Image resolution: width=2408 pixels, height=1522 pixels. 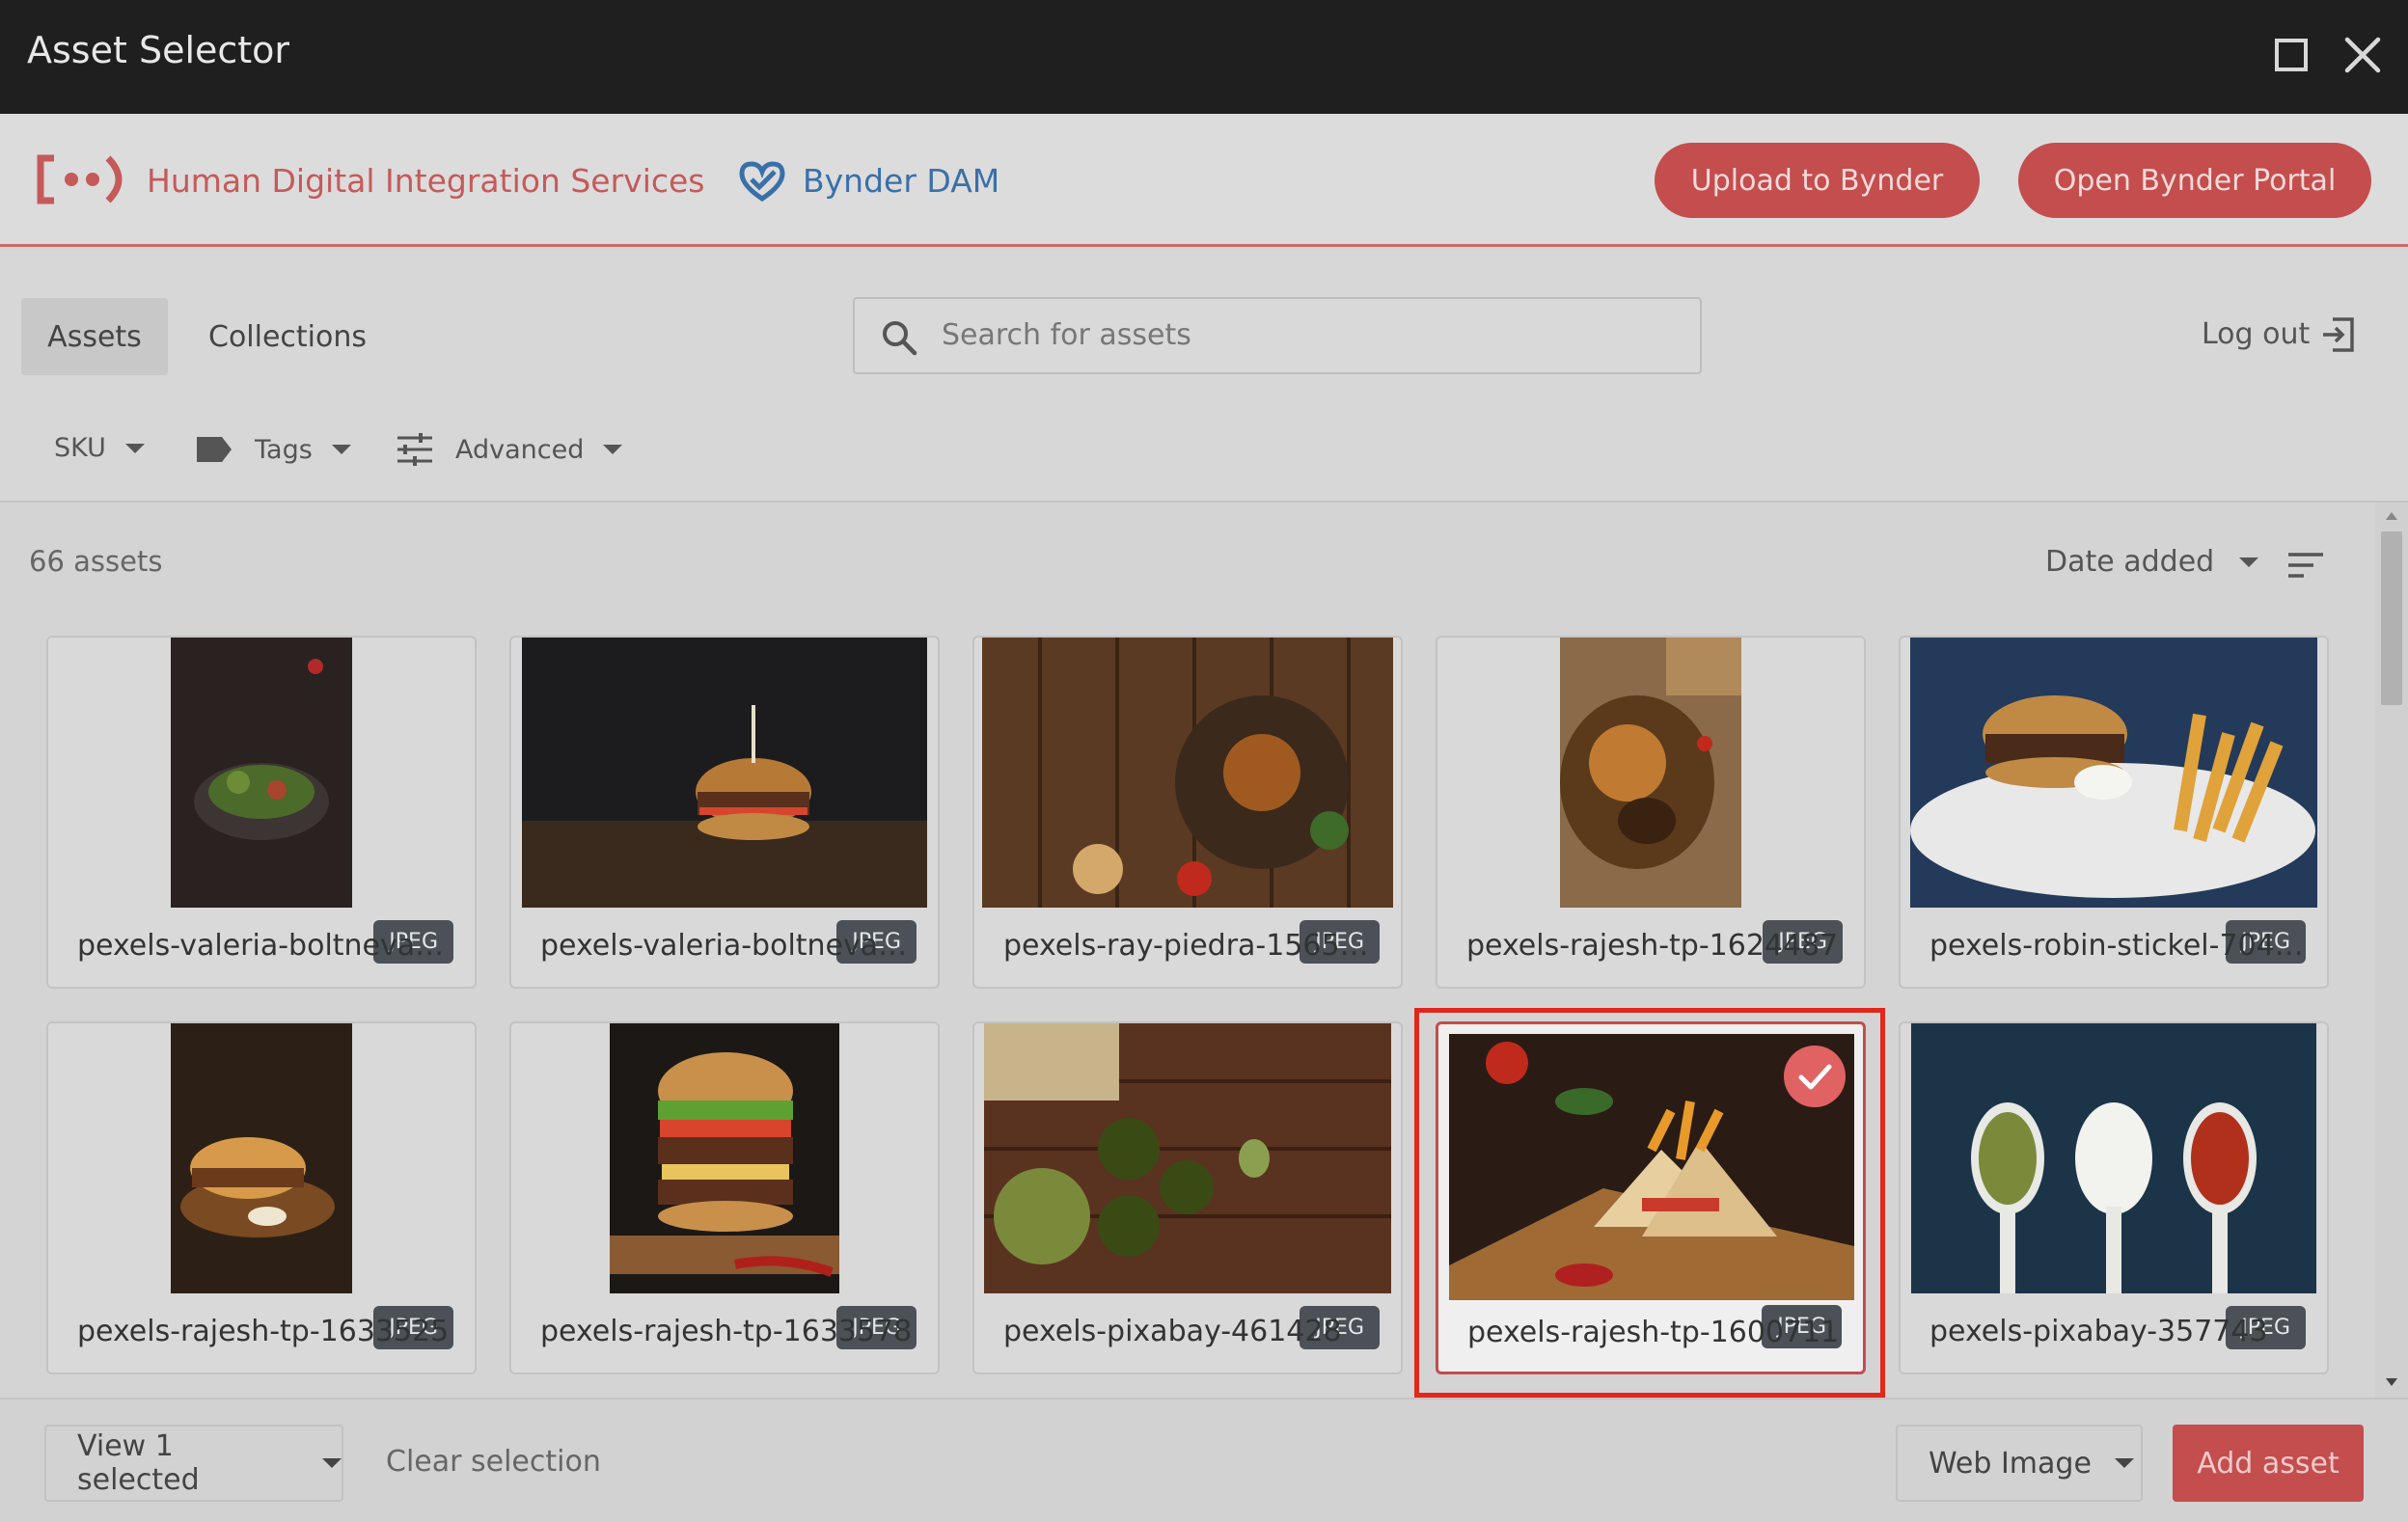 I want to click on format-label: Web Image, so click(x=2010, y=1464).